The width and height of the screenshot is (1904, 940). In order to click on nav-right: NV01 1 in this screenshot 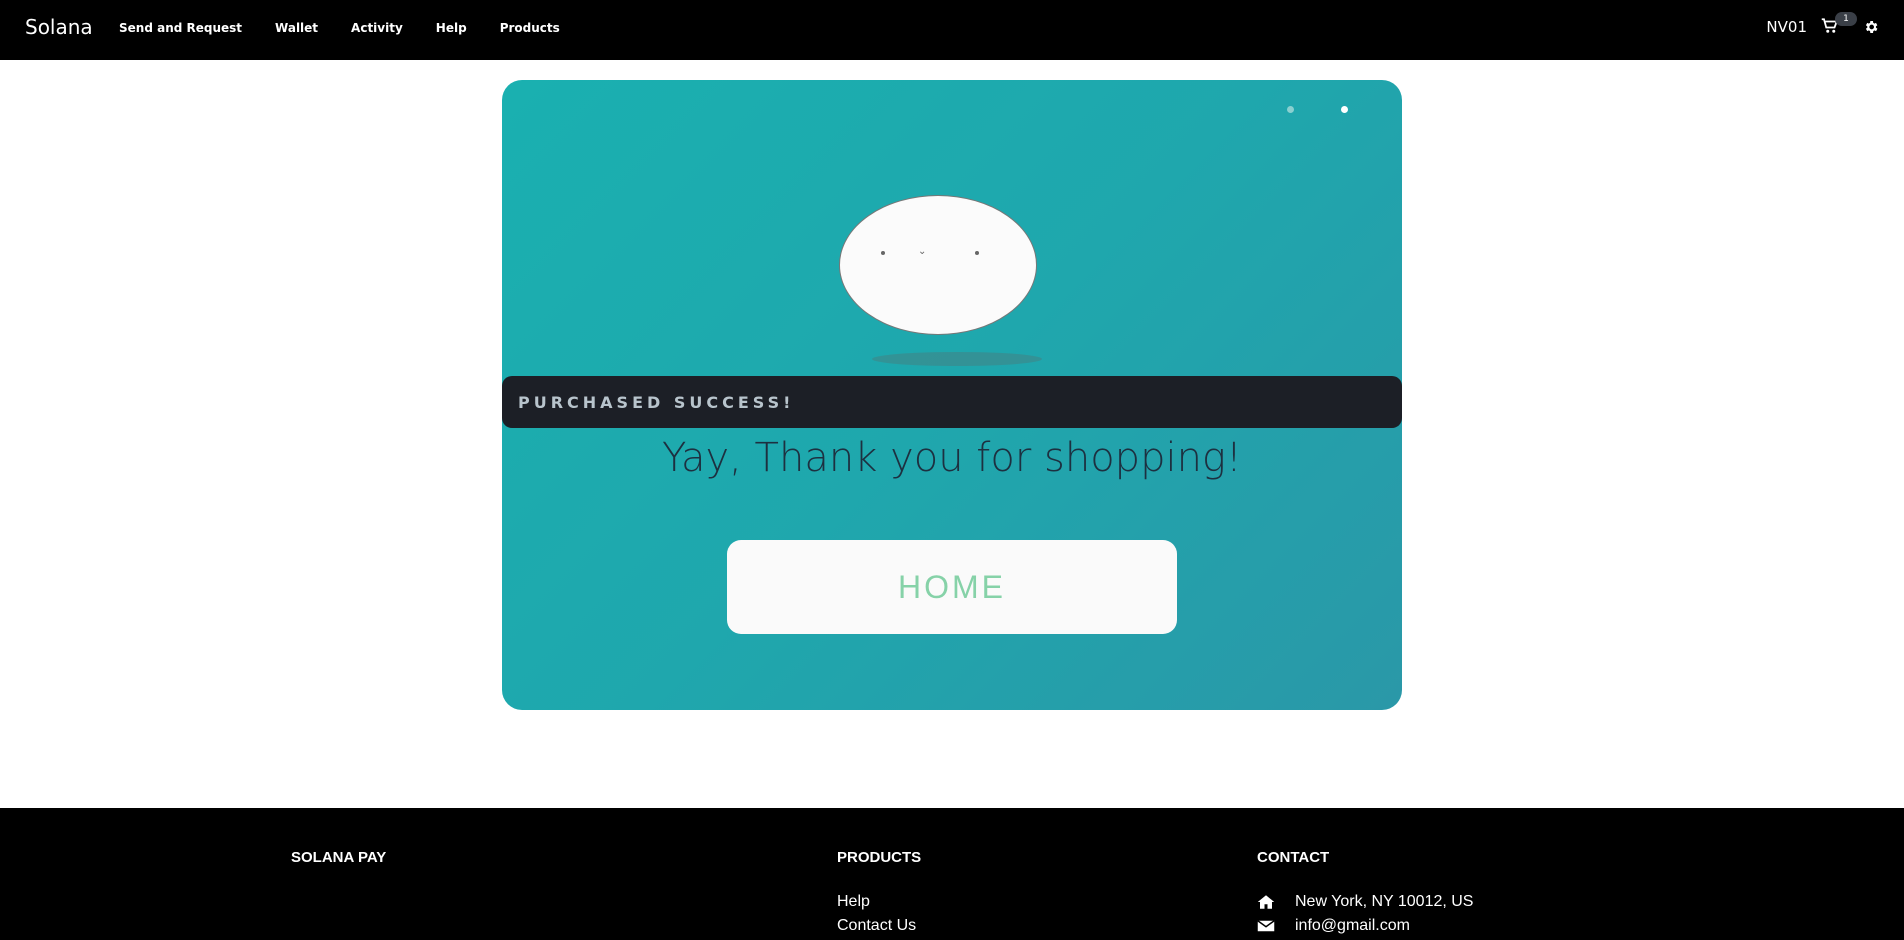, I will do `click(1822, 24)`.